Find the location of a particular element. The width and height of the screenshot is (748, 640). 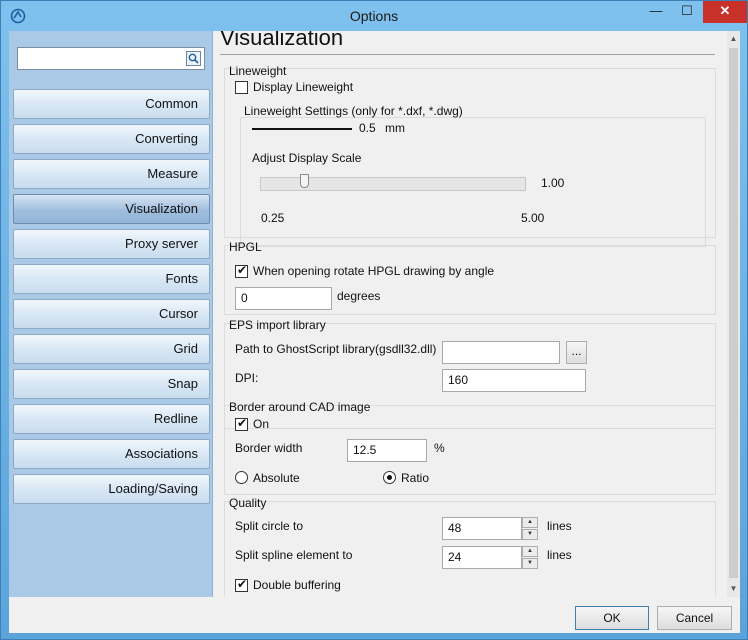

display-lineweight-checkbox is located at coordinates (241, 87).